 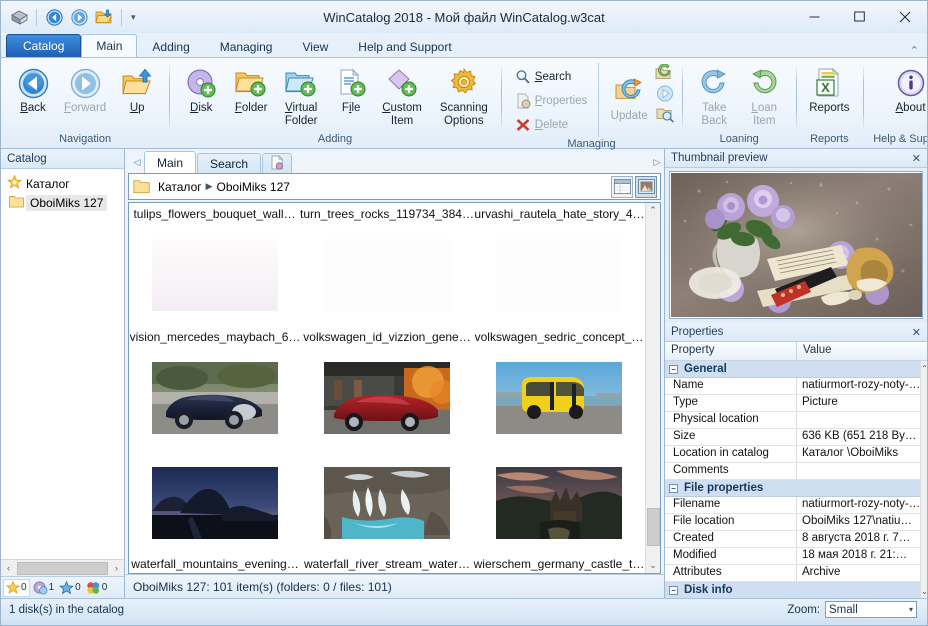 What do you see at coordinates (63, 202) in the screenshot?
I see `tree-item-oboimiks-127: OboiMiks 127` at bounding box center [63, 202].